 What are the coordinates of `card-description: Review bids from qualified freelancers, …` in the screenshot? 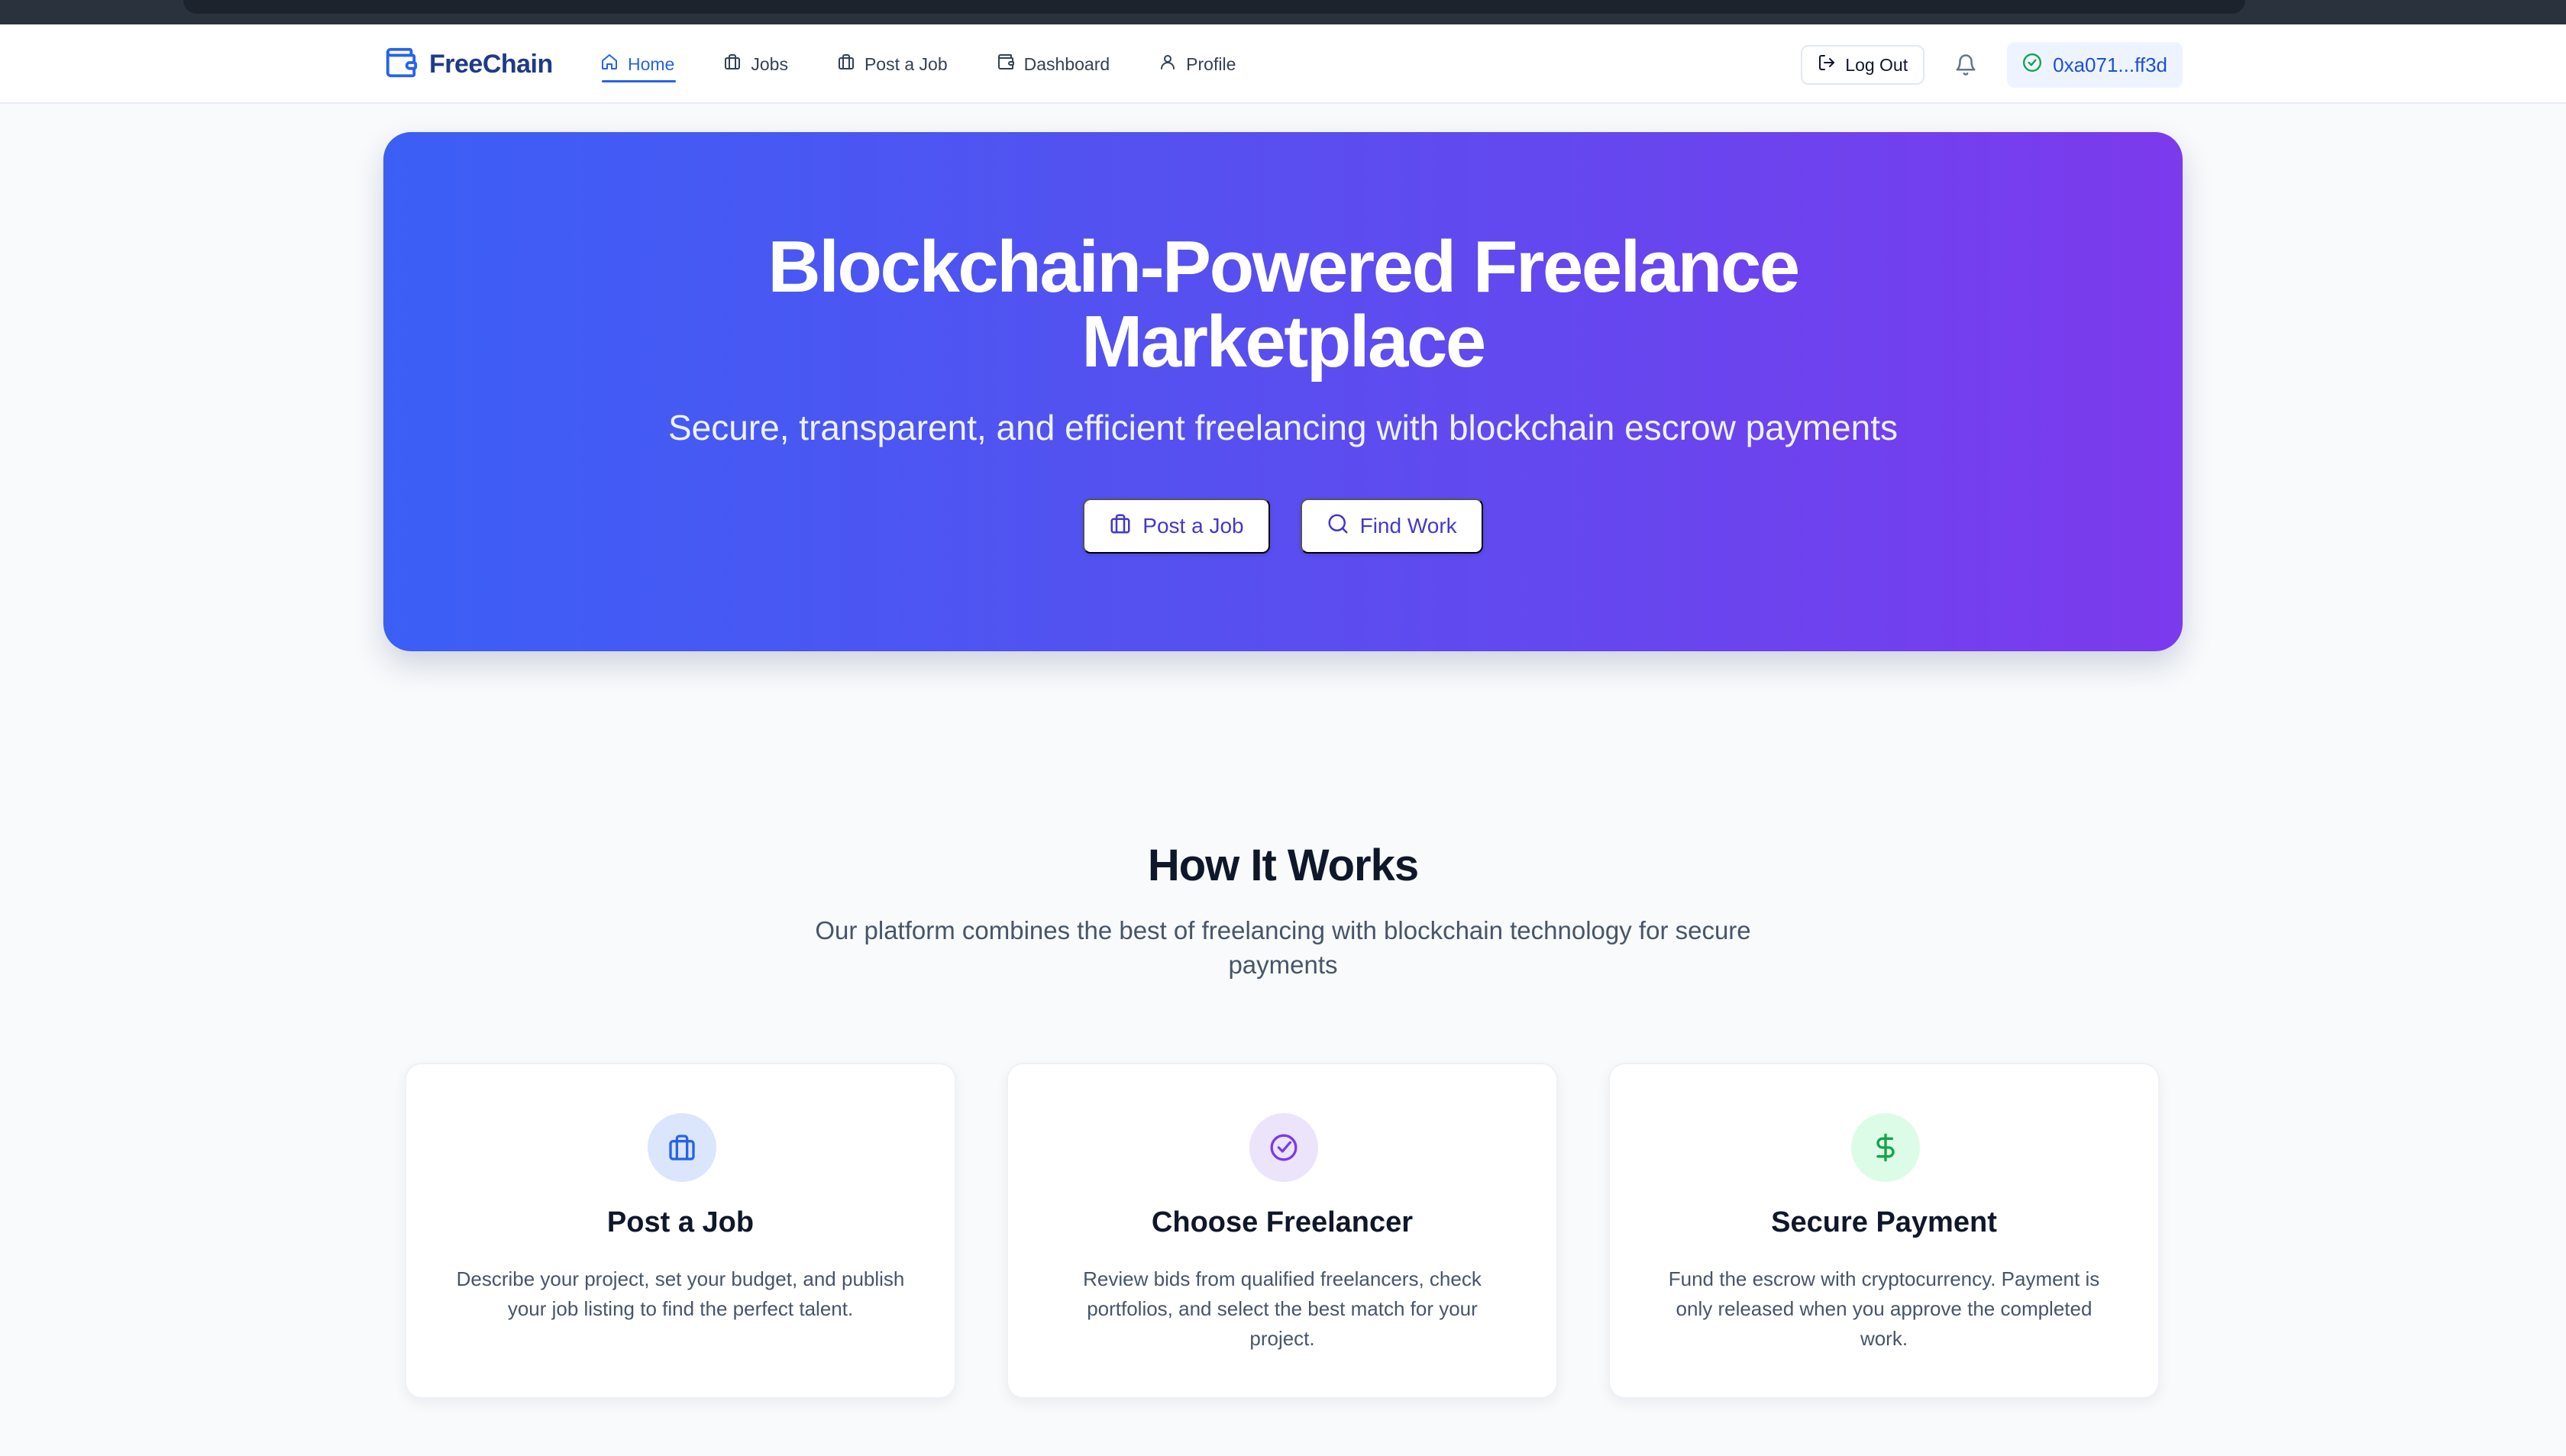 It's located at (1282, 1308).